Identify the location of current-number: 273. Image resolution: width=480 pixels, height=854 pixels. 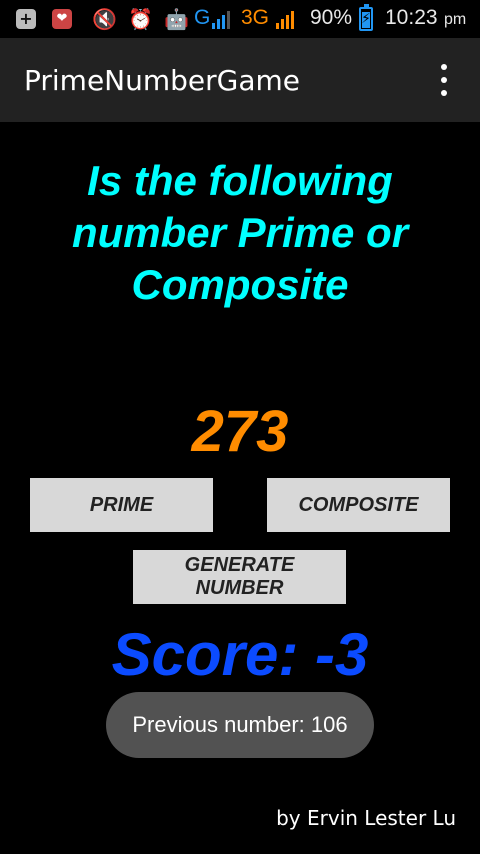
(240, 431).